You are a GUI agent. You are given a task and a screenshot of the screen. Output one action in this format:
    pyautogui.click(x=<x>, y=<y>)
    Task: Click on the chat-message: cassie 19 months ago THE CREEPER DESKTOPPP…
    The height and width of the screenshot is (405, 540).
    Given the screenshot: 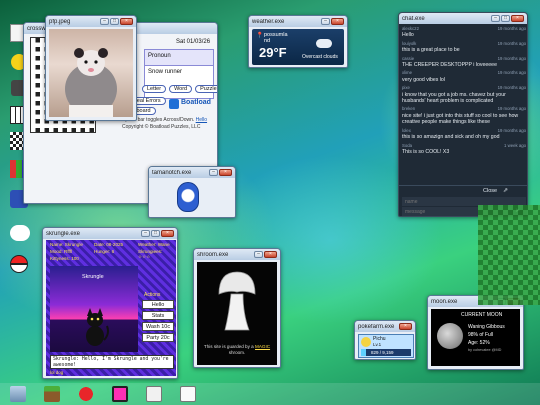 What is the action you would take?
    pyautogui.click(x=464, y=62)
    